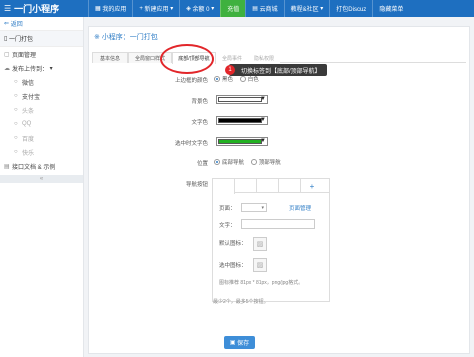  What do you see at coordinates (261, 283) in the screenshot?
I see `icon-size-note: 图标推荐 81px * 81px，png/jpg格式。` at bounding box center [261, 283].